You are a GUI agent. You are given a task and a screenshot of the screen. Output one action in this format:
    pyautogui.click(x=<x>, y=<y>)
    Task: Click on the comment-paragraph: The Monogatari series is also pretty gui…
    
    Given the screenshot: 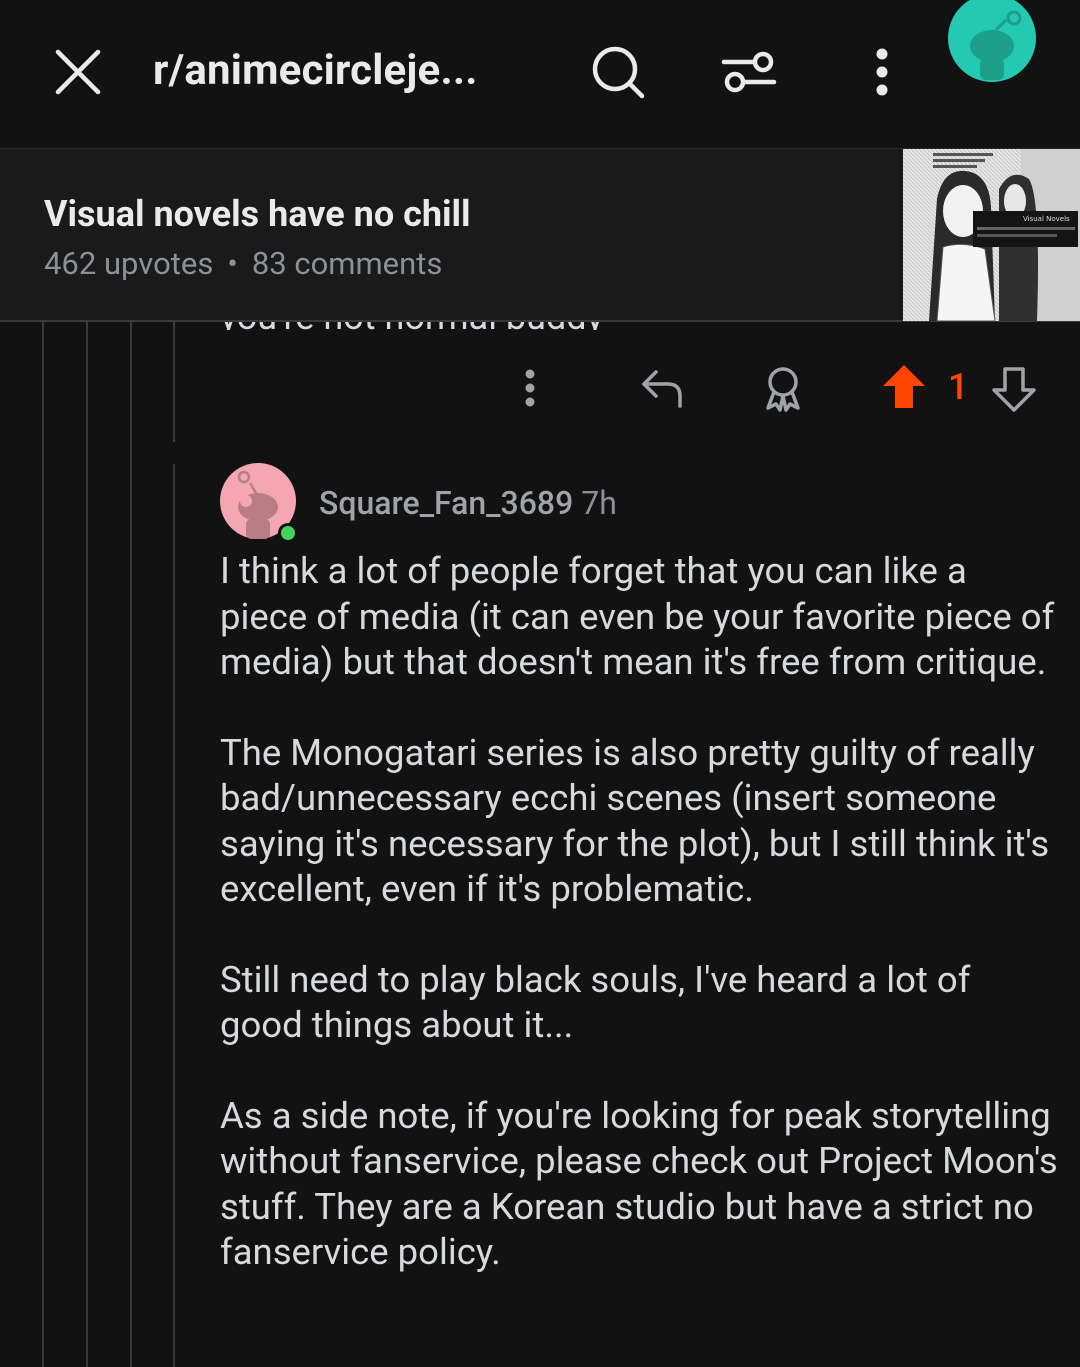 What is the action you would take?
    pyautogui.click(x=635, y=820)
    